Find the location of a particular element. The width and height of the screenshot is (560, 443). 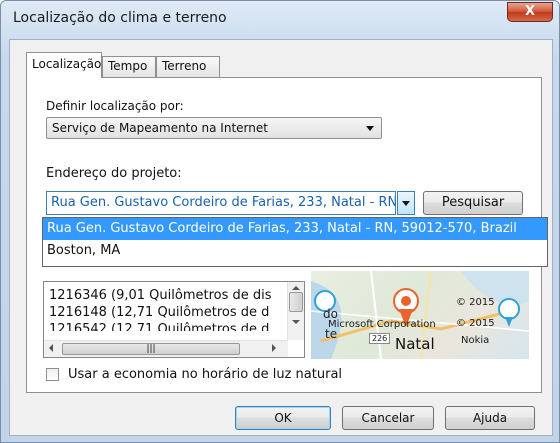

daylight-saving-checkbox is located at coordinates (52, 374).